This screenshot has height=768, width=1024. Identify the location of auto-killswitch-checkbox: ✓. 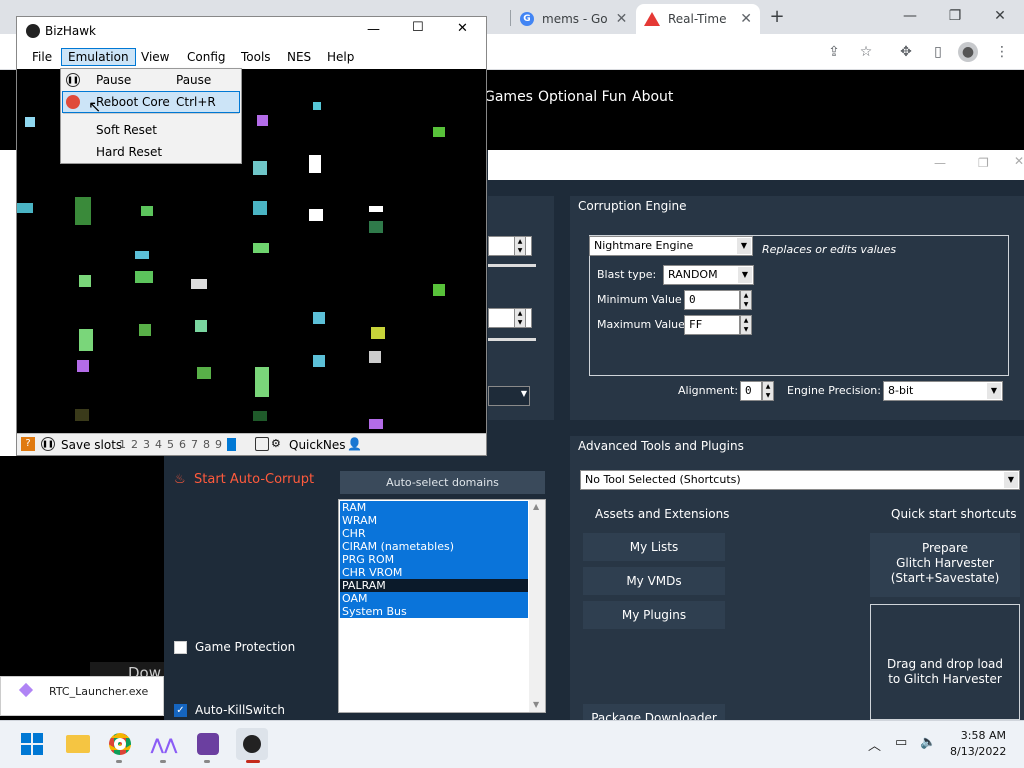
(180, 710).